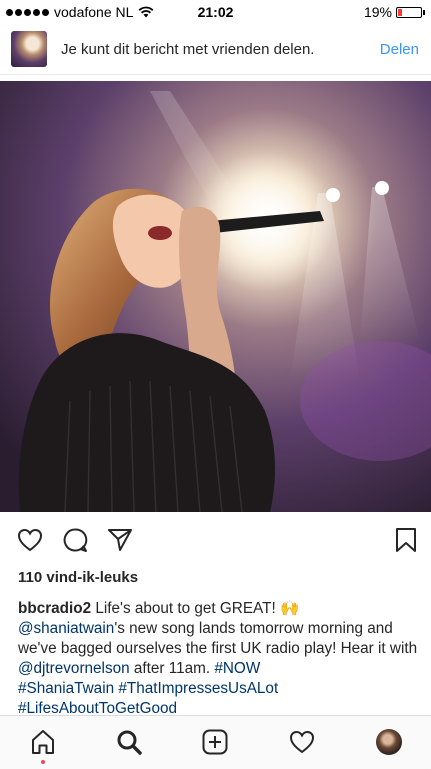 Image resolution: width=431 pixels, height=769 pixels. I want to click on battery-status: 19%, so click(394, 12).